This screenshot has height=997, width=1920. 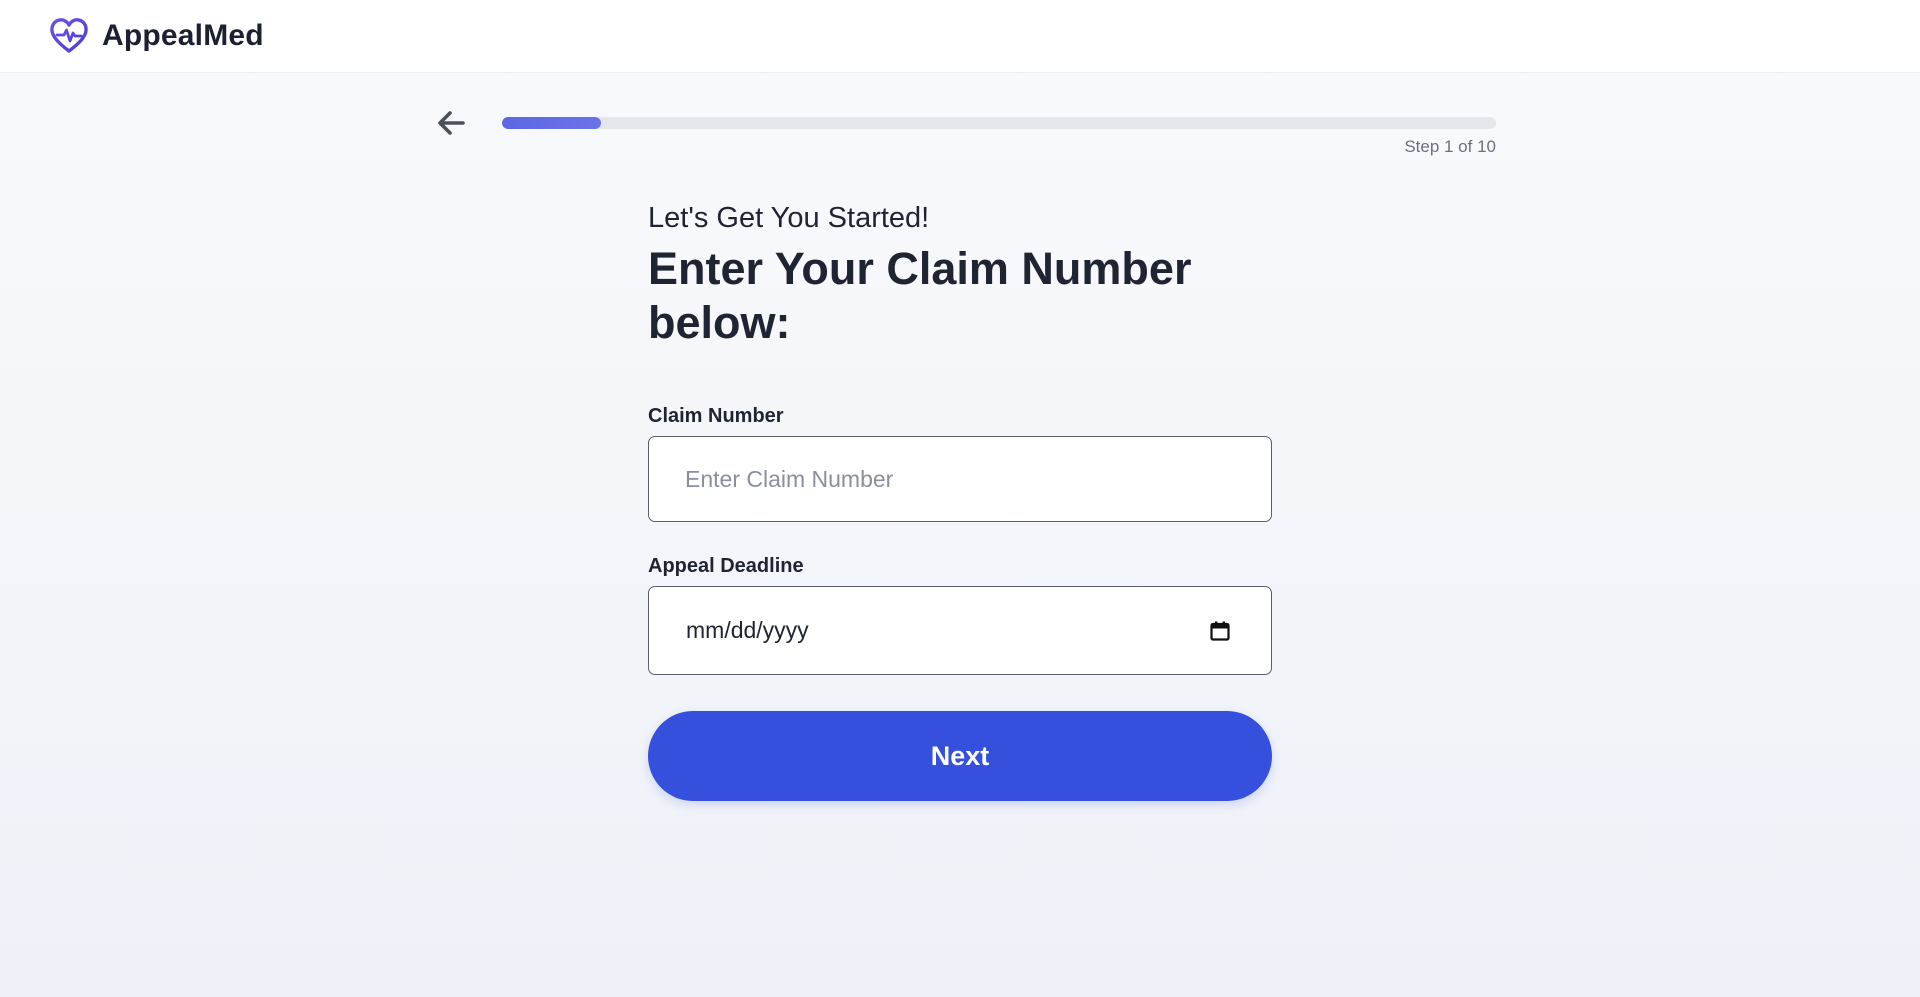 I want to click on back-button, so click(x=451, y=123).